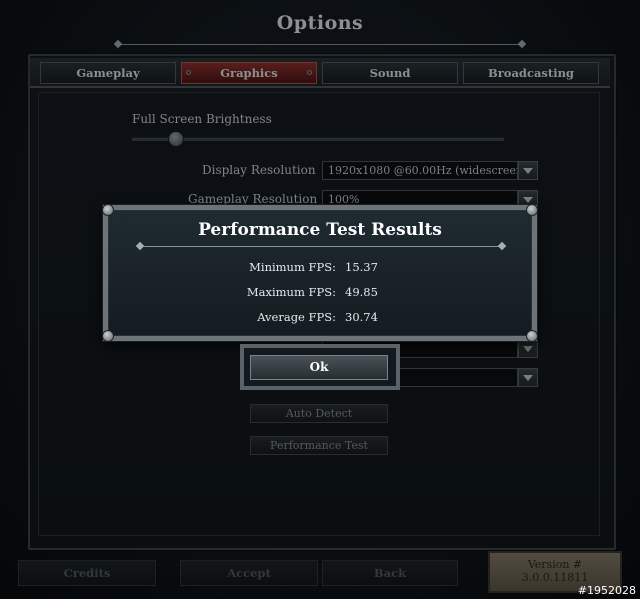 Image resolution: width=640 pixels, height=599 pixels. Describe the element at coordinates (361, 292) in the screenshot. I see `max-fps-value: 49.85` at that location.